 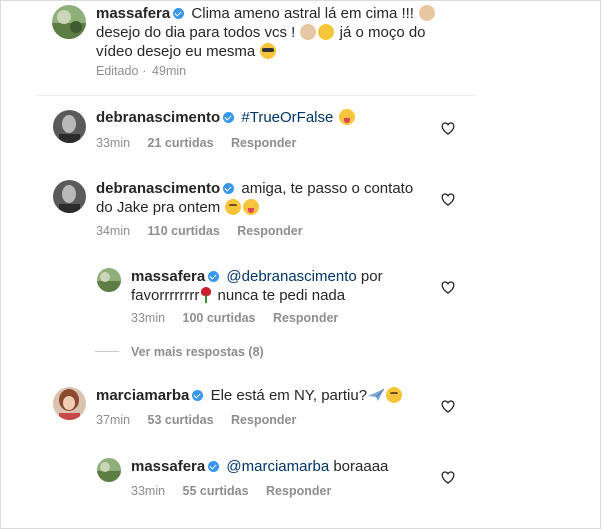 What do you see at coordinates (268, 51) in the screenshot?
I see `sunglasses-emoji-icon` at bounding box center [268, 51].